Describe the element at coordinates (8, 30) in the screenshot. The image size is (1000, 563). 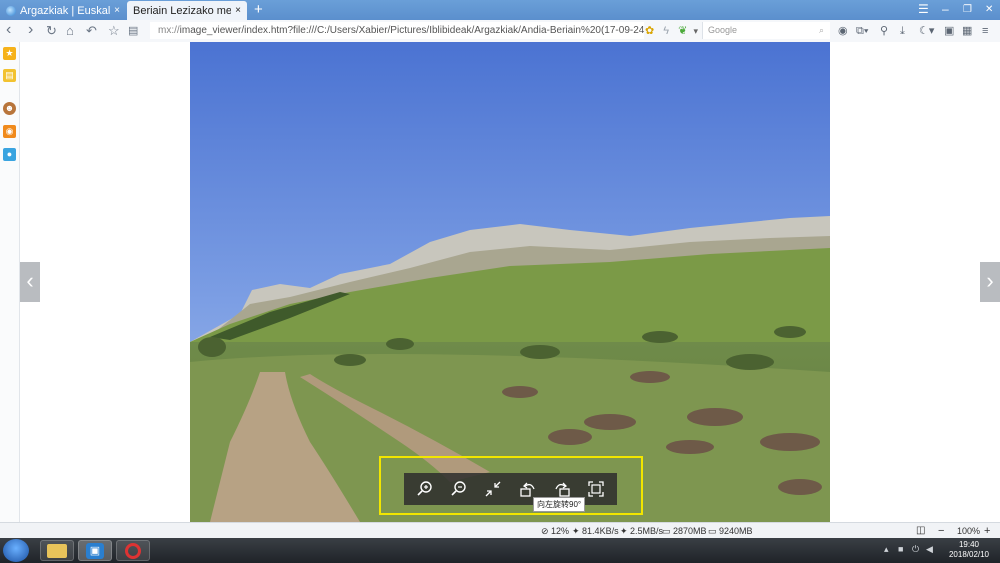
I see `back-button: ‹` at that location.